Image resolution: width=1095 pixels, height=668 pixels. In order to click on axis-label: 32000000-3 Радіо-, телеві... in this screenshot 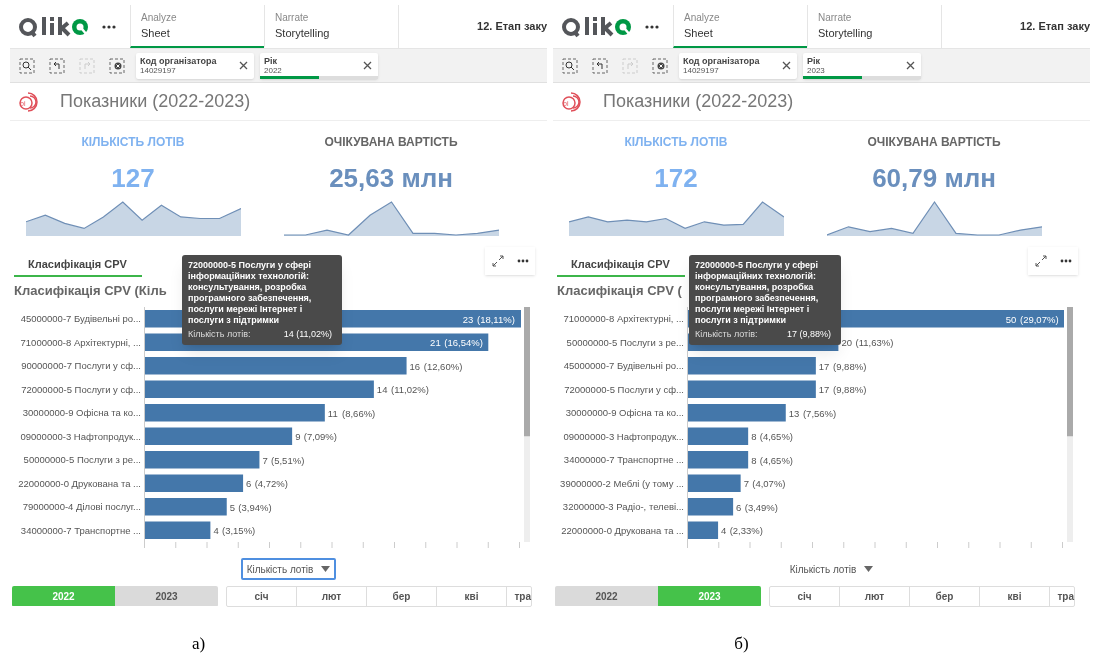, I will do `click(623, 507)`.